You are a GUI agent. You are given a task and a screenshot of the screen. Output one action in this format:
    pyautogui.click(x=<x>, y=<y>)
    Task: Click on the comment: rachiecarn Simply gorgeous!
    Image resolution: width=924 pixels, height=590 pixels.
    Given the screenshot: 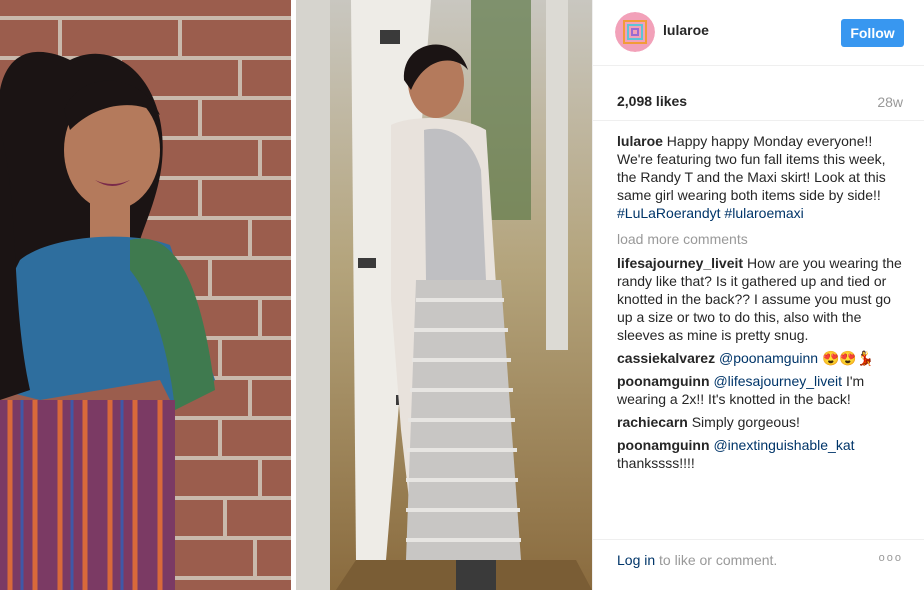 What is the action you would take?
    pyautogui.click(x=762, y=422)
    